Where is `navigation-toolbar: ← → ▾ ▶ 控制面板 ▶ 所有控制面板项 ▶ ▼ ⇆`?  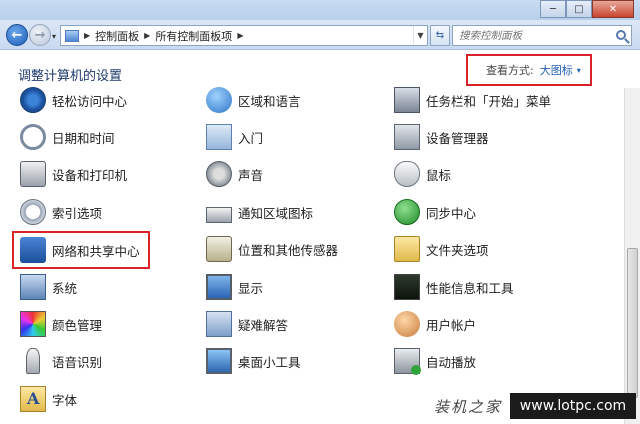
navigation-toolbar: ← → ▾ ▶ 控制面板 ▶ 所有控制面板项 ▶ ▼ ⇆ is located at coordinates (320, 35).